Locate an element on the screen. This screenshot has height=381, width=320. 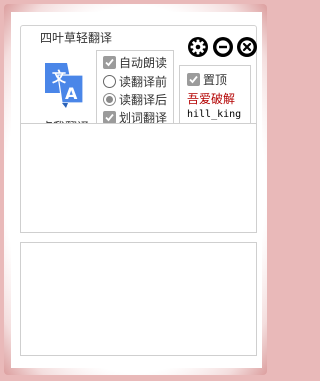
author-label: hill_king is located at coordinates (214, 114).